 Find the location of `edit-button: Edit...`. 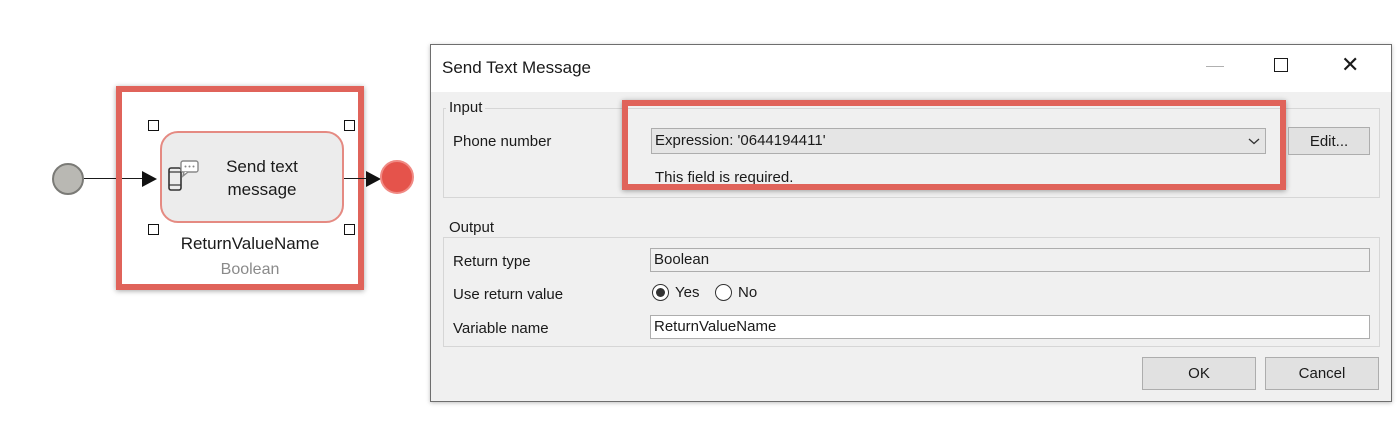

edit-button: Edit... is located at coordinates (1329, 141).